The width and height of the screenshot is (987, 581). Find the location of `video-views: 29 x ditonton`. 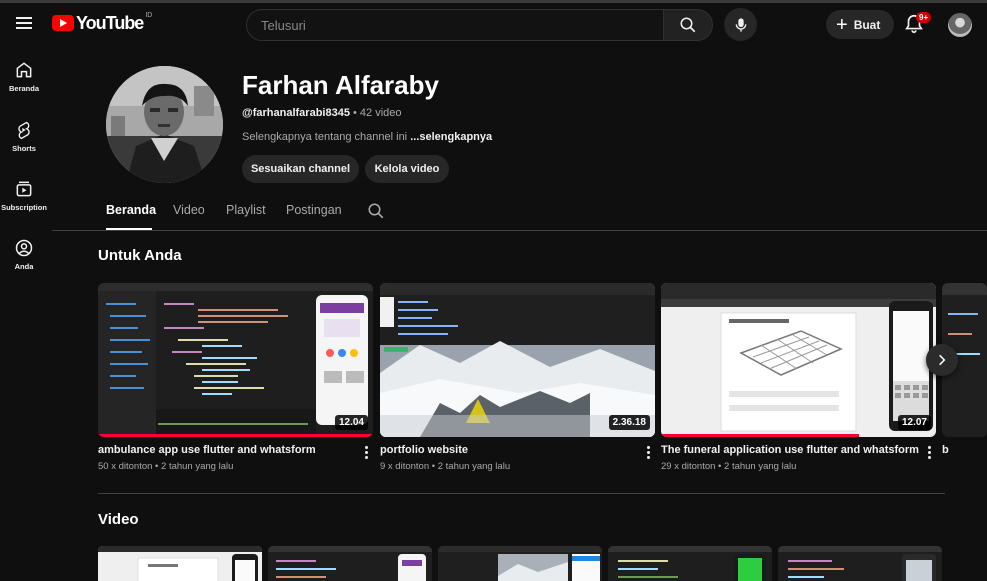

video-views: 29 x ditonton is located at coordinates (688, 466).